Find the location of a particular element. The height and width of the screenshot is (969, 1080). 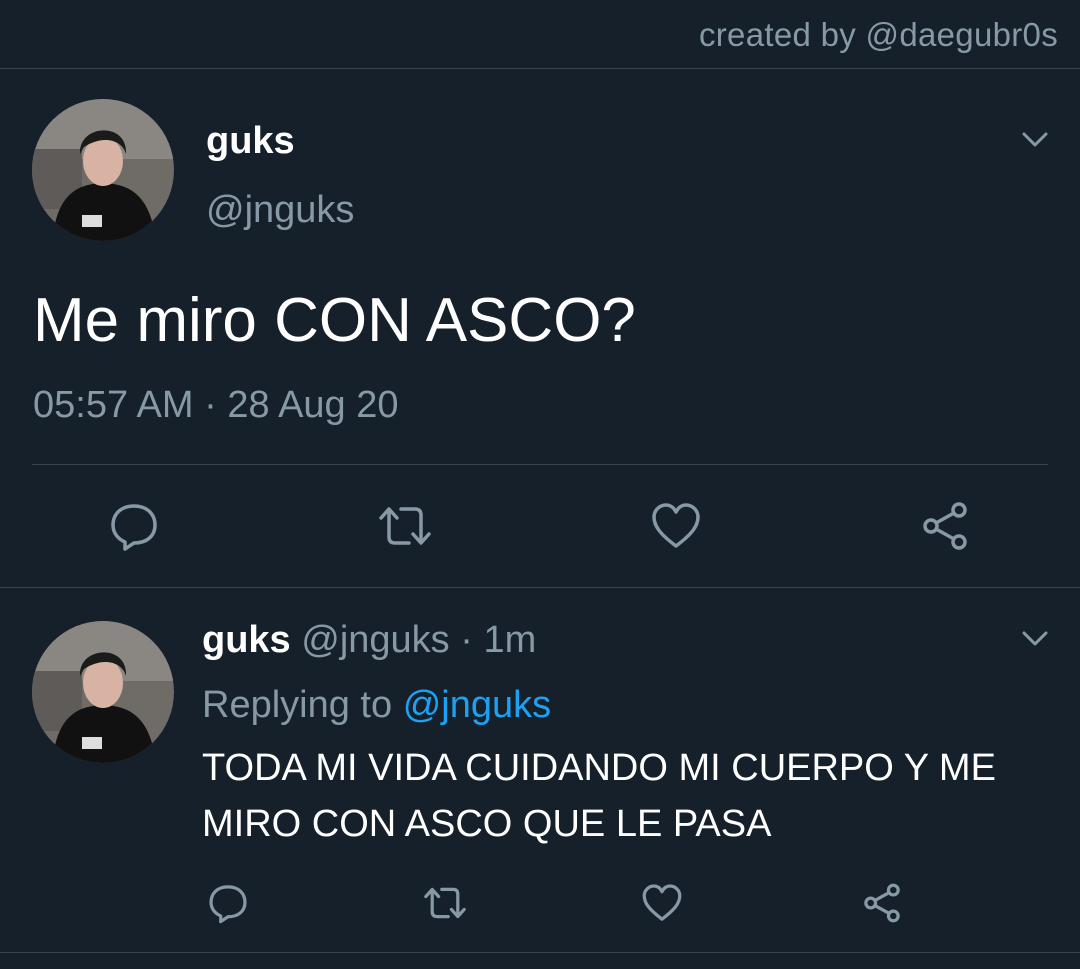

replying-mention: @jnguks is located at coordinates (477, 705).